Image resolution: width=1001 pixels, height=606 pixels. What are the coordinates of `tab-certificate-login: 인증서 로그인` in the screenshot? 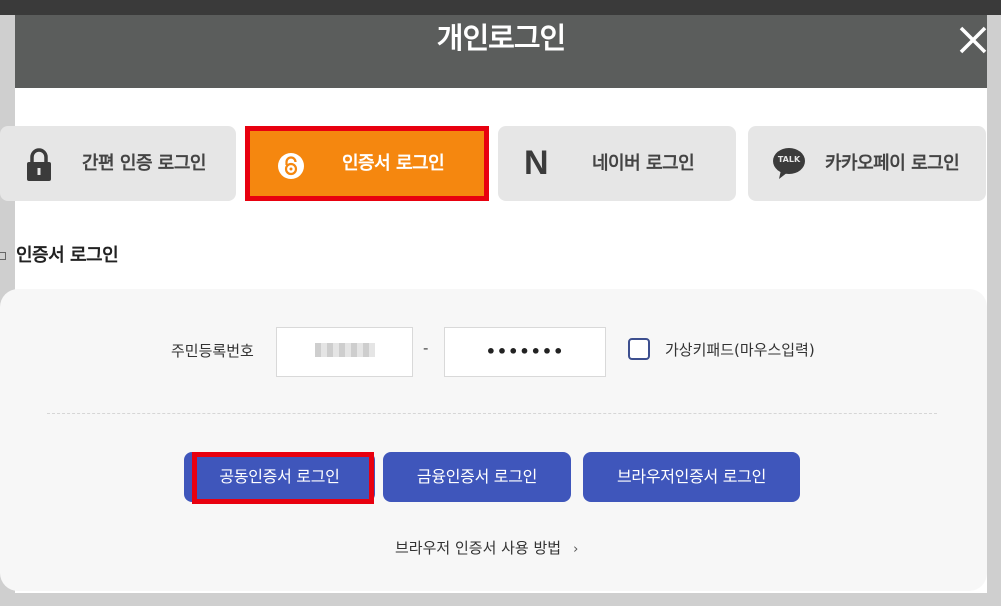 It's located at (367, 163).